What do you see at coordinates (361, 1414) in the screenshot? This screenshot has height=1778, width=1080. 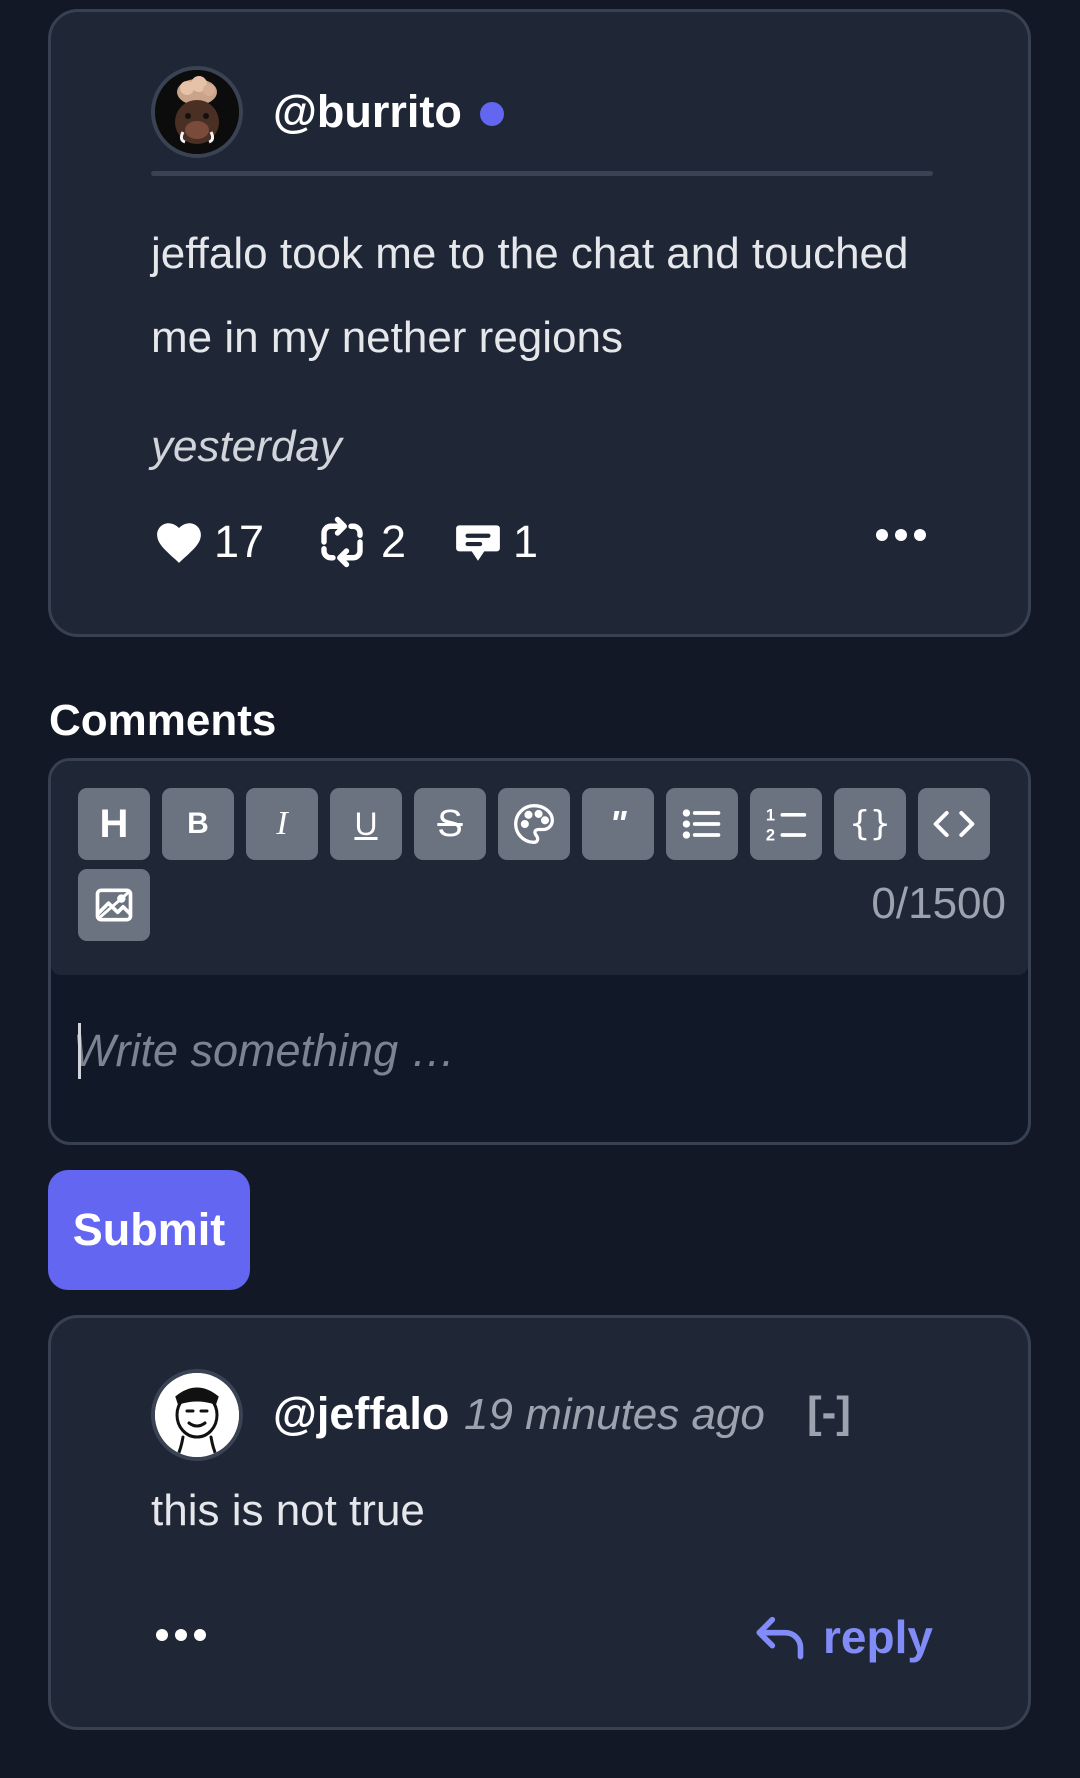 I see `comment-username: @jeffalo` at bounding box center [361, 1414].